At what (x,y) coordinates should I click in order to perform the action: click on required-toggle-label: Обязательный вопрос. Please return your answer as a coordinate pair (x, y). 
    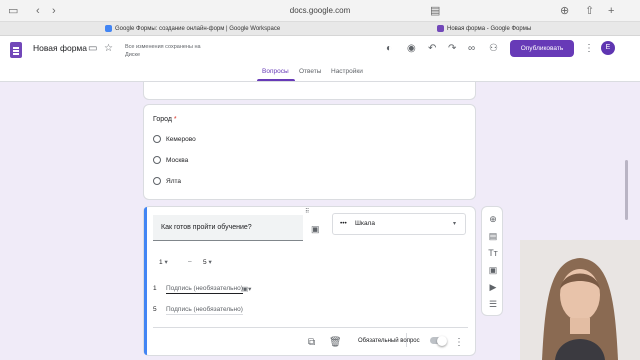
    Looking at the image, I should click on (389, 341).